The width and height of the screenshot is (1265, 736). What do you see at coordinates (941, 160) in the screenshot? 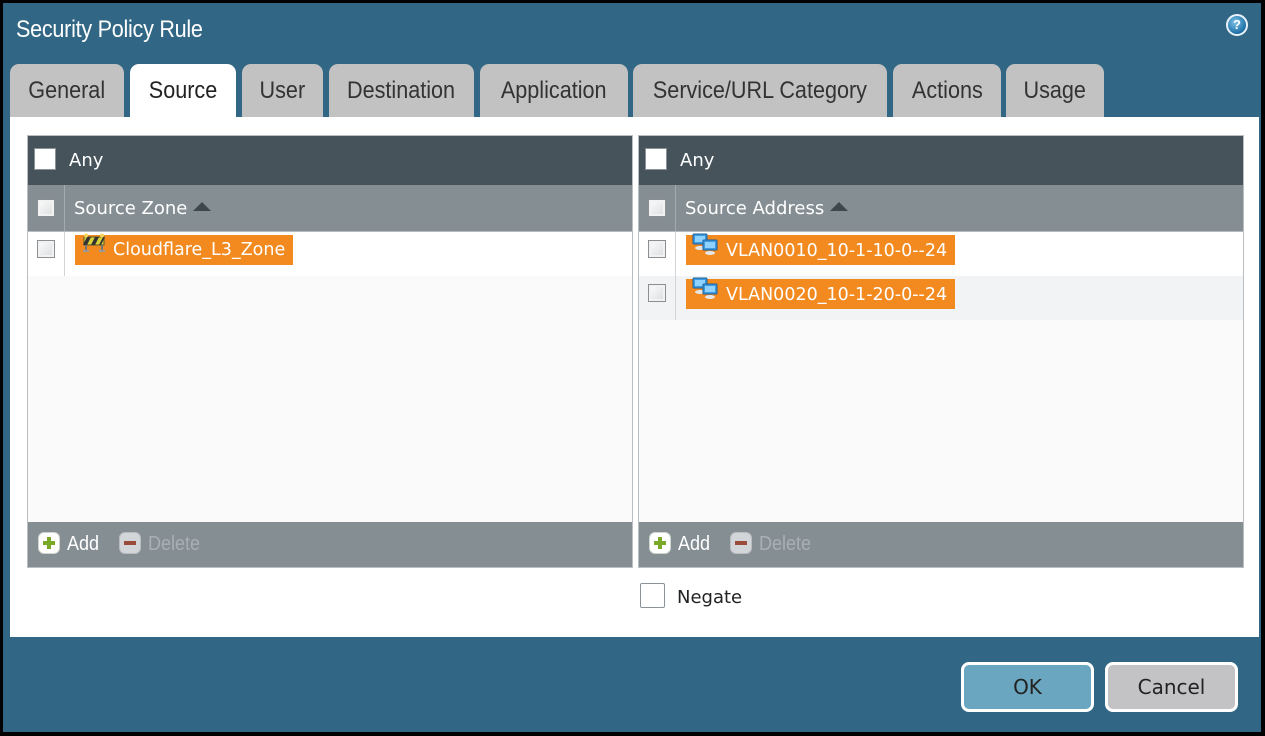
I see `source-address-any-bar: Any` at bounding box center [941, 160].